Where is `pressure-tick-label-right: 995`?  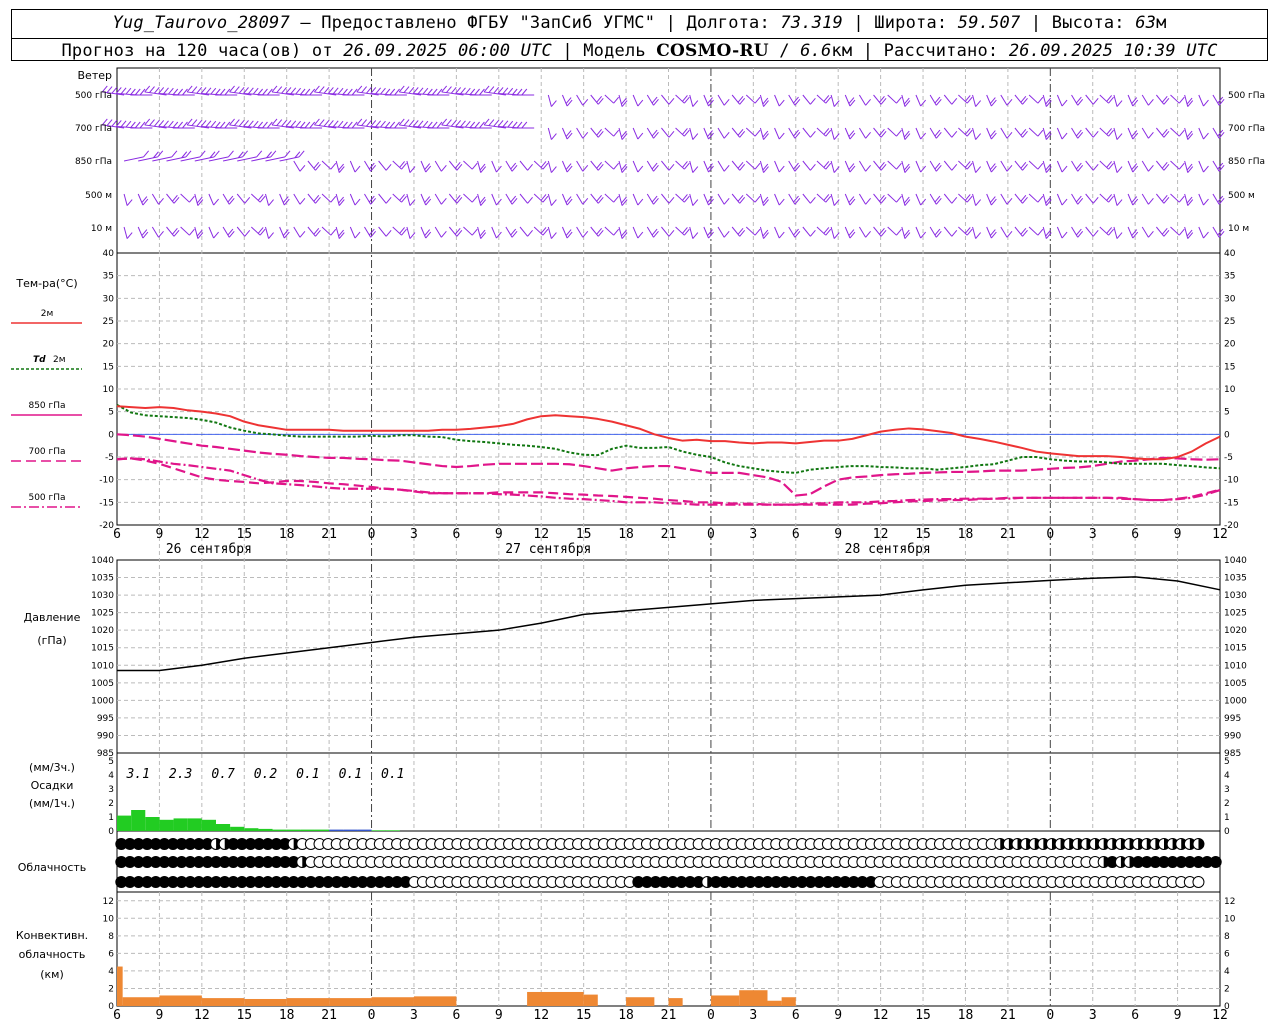
pressure-tick-label-right: 995 is located at coordinates (1232, 719).